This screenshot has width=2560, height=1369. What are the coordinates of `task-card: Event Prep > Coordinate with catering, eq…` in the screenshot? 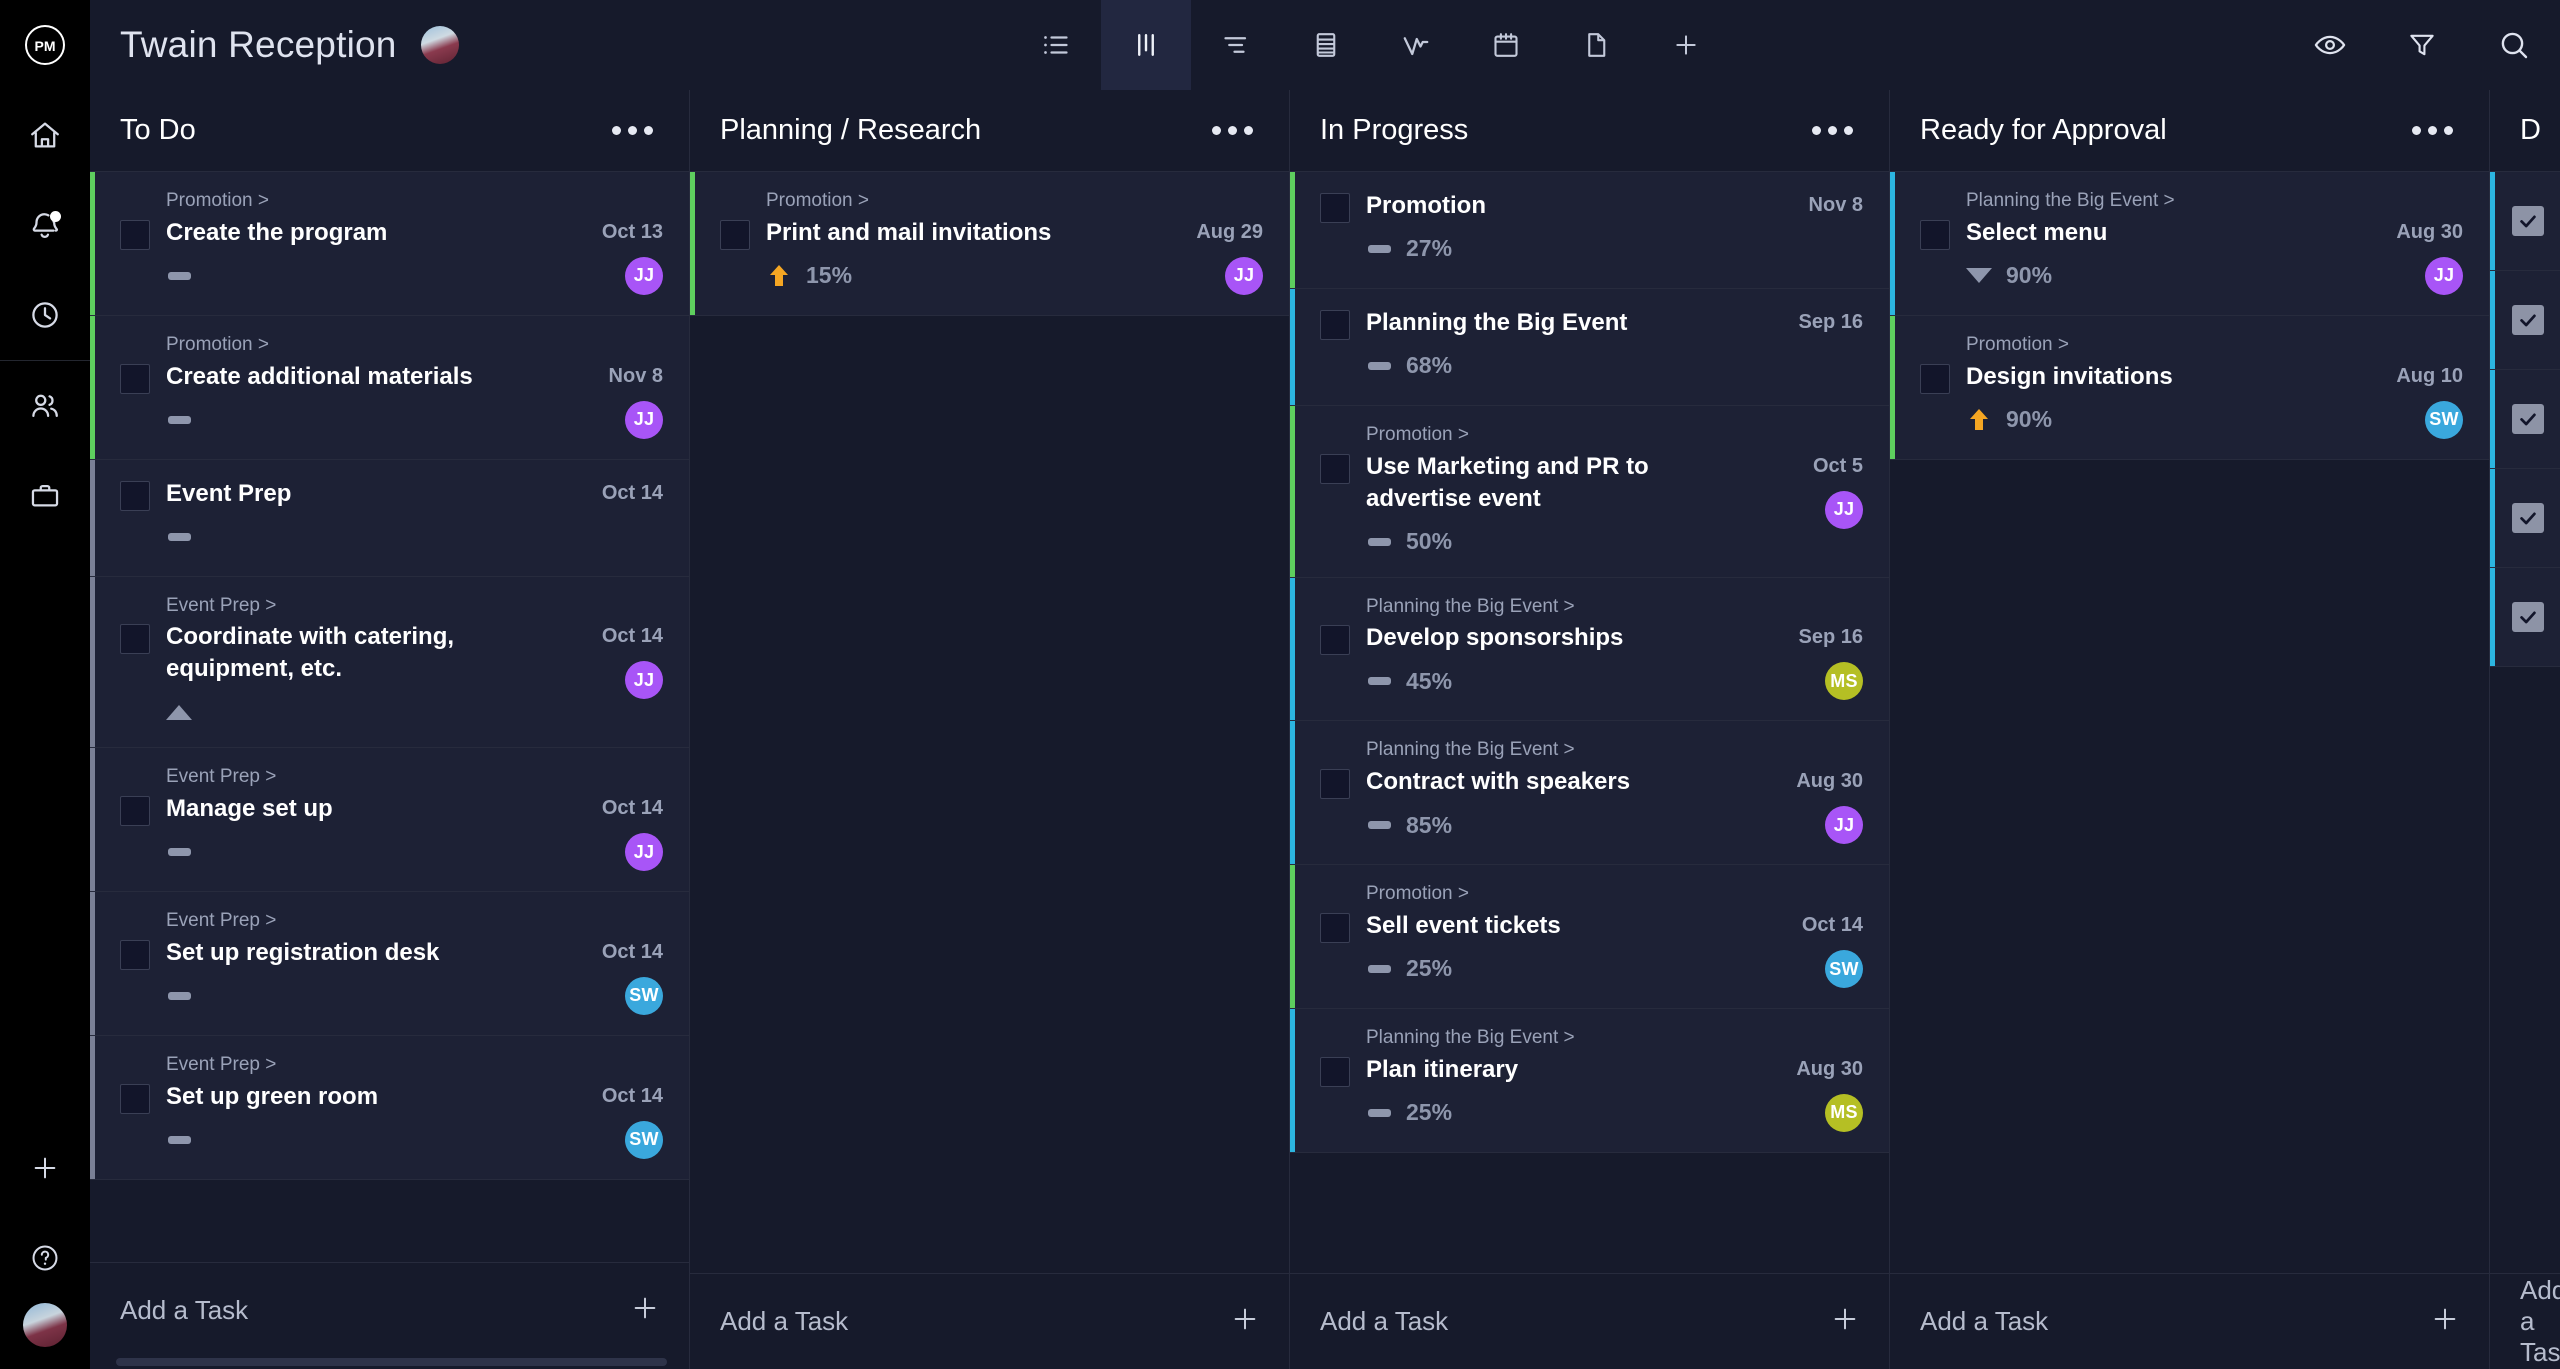 It's located at (389, 662).